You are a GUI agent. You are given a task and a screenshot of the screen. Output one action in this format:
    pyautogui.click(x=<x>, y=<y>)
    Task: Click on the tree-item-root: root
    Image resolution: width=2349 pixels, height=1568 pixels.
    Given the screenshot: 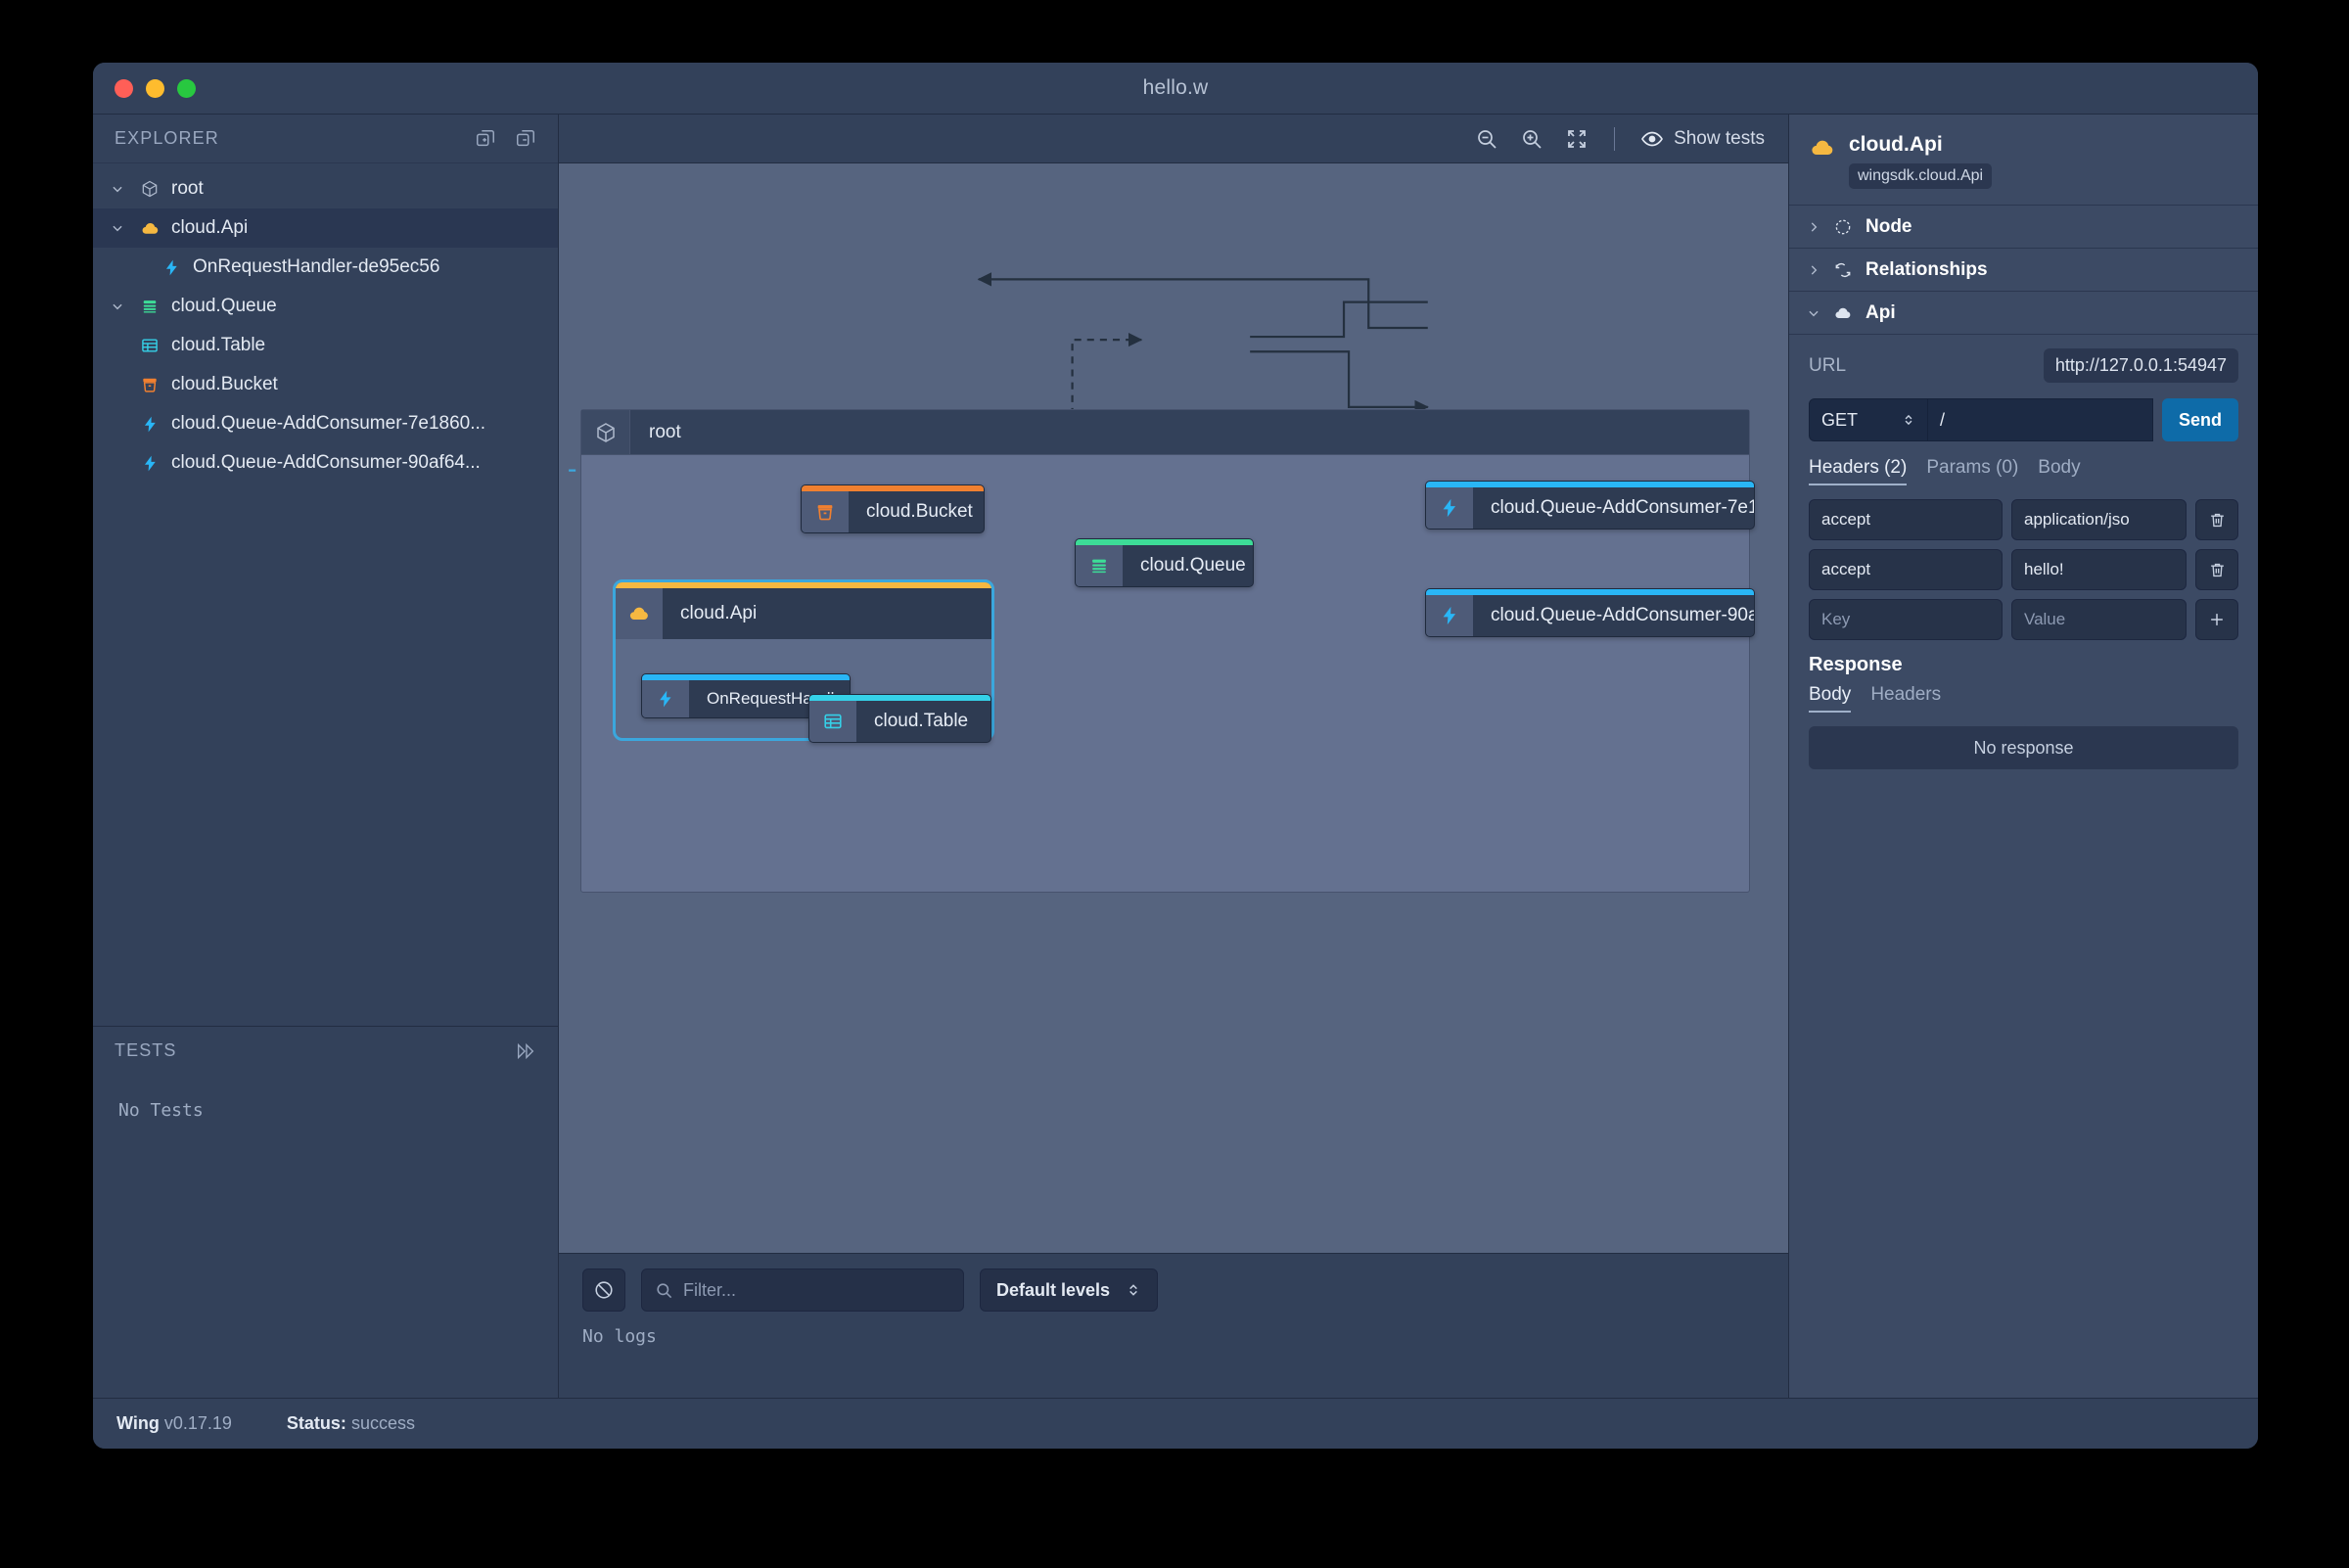 What is the action you would take?
    pyautogui.click(x=326, y=188)
    